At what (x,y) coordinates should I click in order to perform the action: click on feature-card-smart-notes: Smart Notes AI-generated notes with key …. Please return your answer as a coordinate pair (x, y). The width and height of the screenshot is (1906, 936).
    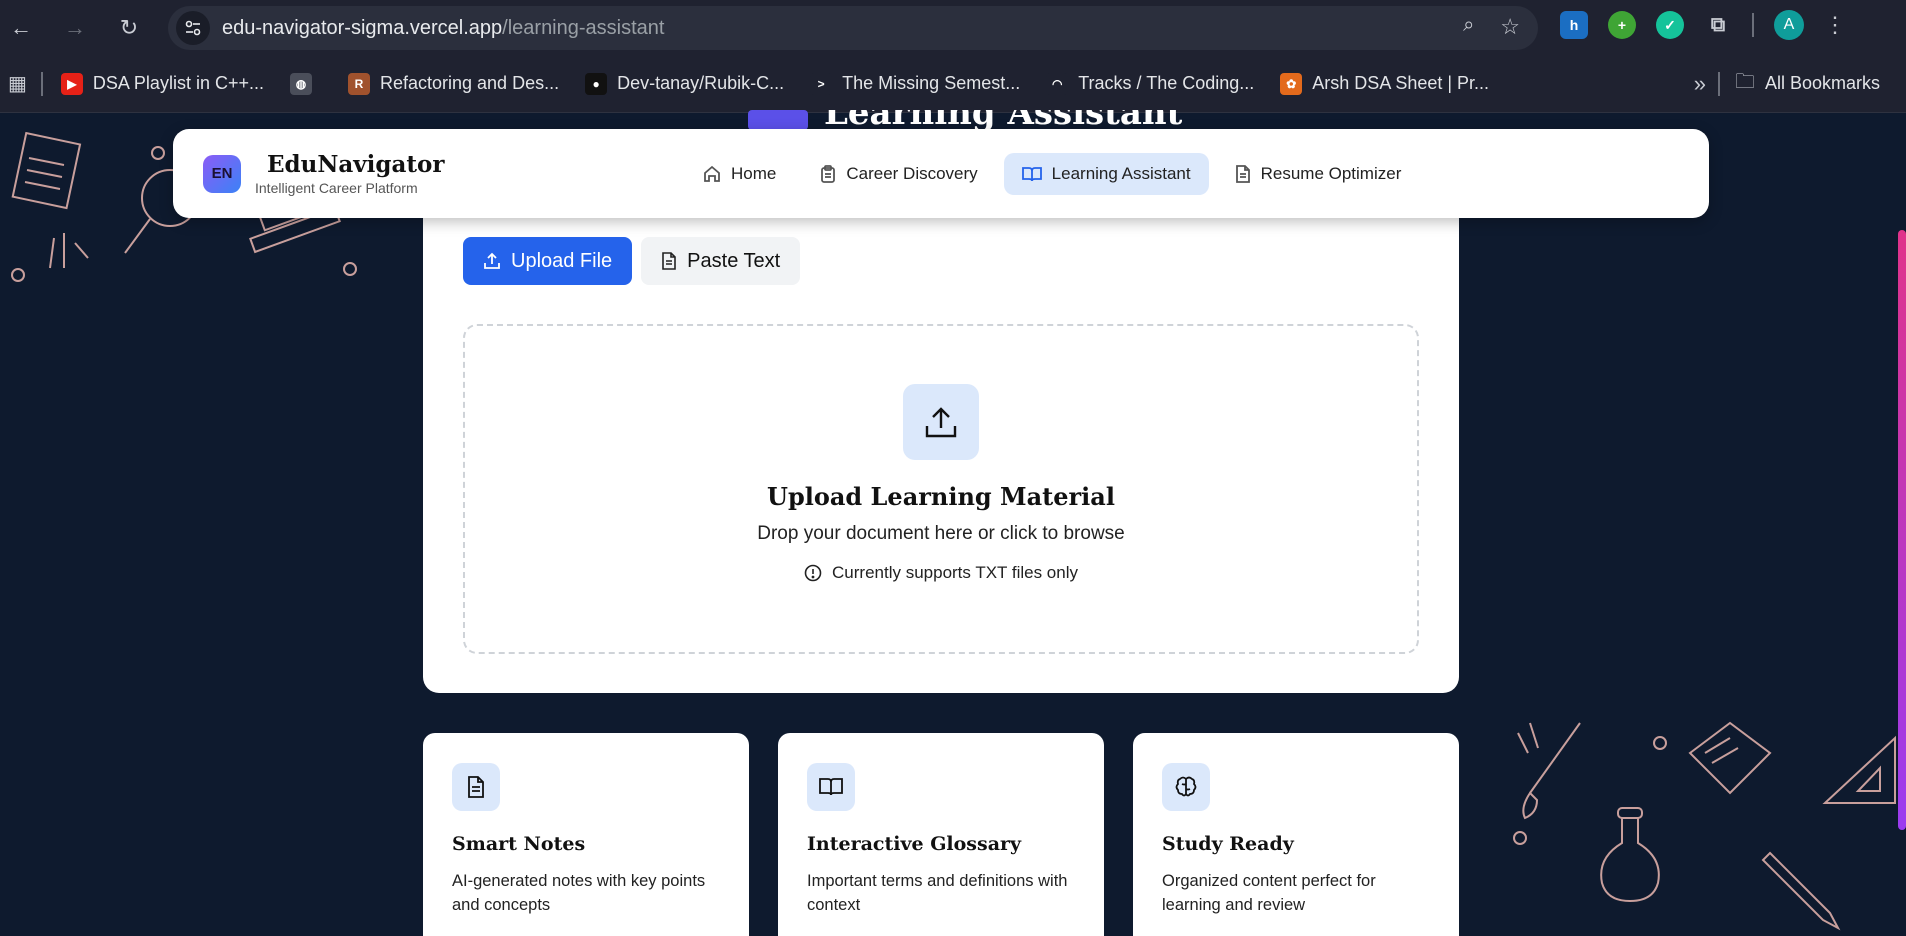
    Looking at the image, I should click on (586, 834).